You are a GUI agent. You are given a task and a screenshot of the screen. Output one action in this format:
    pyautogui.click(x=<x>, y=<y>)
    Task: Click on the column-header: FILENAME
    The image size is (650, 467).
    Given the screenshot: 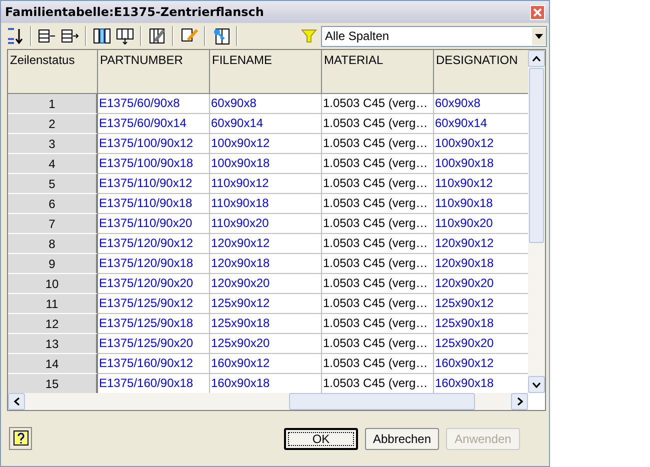 What is the action you would take?
    pyautogui.click(x=266, y=72)
    